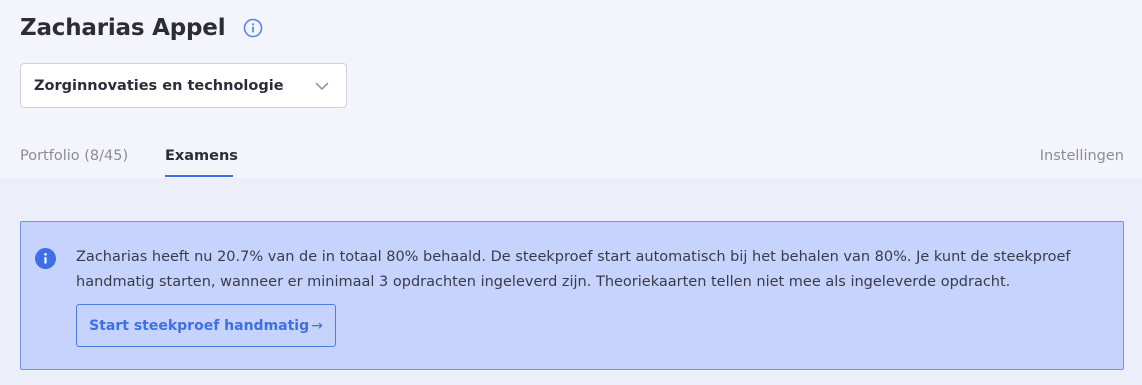 Image resolution: width=1142 pixels, height=385 pixels. I want to click on info-circle-filled-icon, so click(45, 258).